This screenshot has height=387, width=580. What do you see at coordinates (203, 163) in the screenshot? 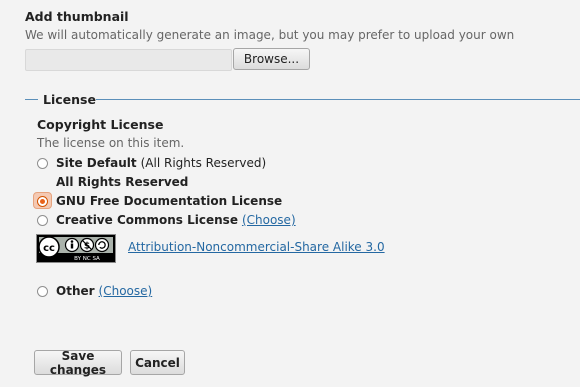
I see `option-suffix: (All Rights Reserved)` at bounding box center [203, 163].